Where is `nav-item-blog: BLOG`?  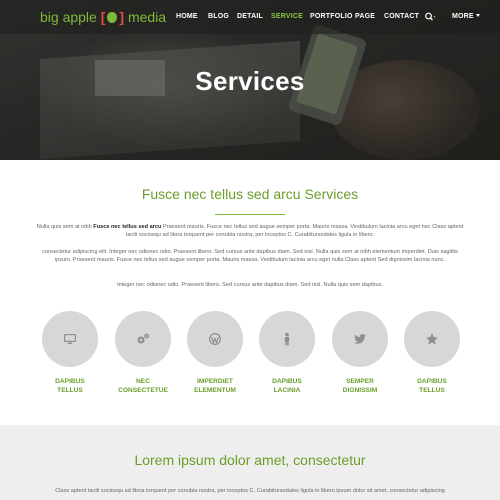 nav-item-blog: BLOG is located at coordinates (218, 16).